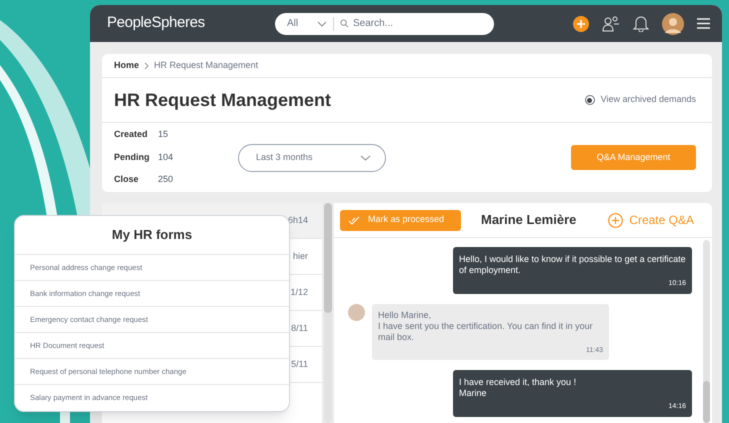 This screenshot has height=423, width=729. I want to click on message-text: Hello, I would like to know if it possible to get a certificate of employment., so click(572, 265).